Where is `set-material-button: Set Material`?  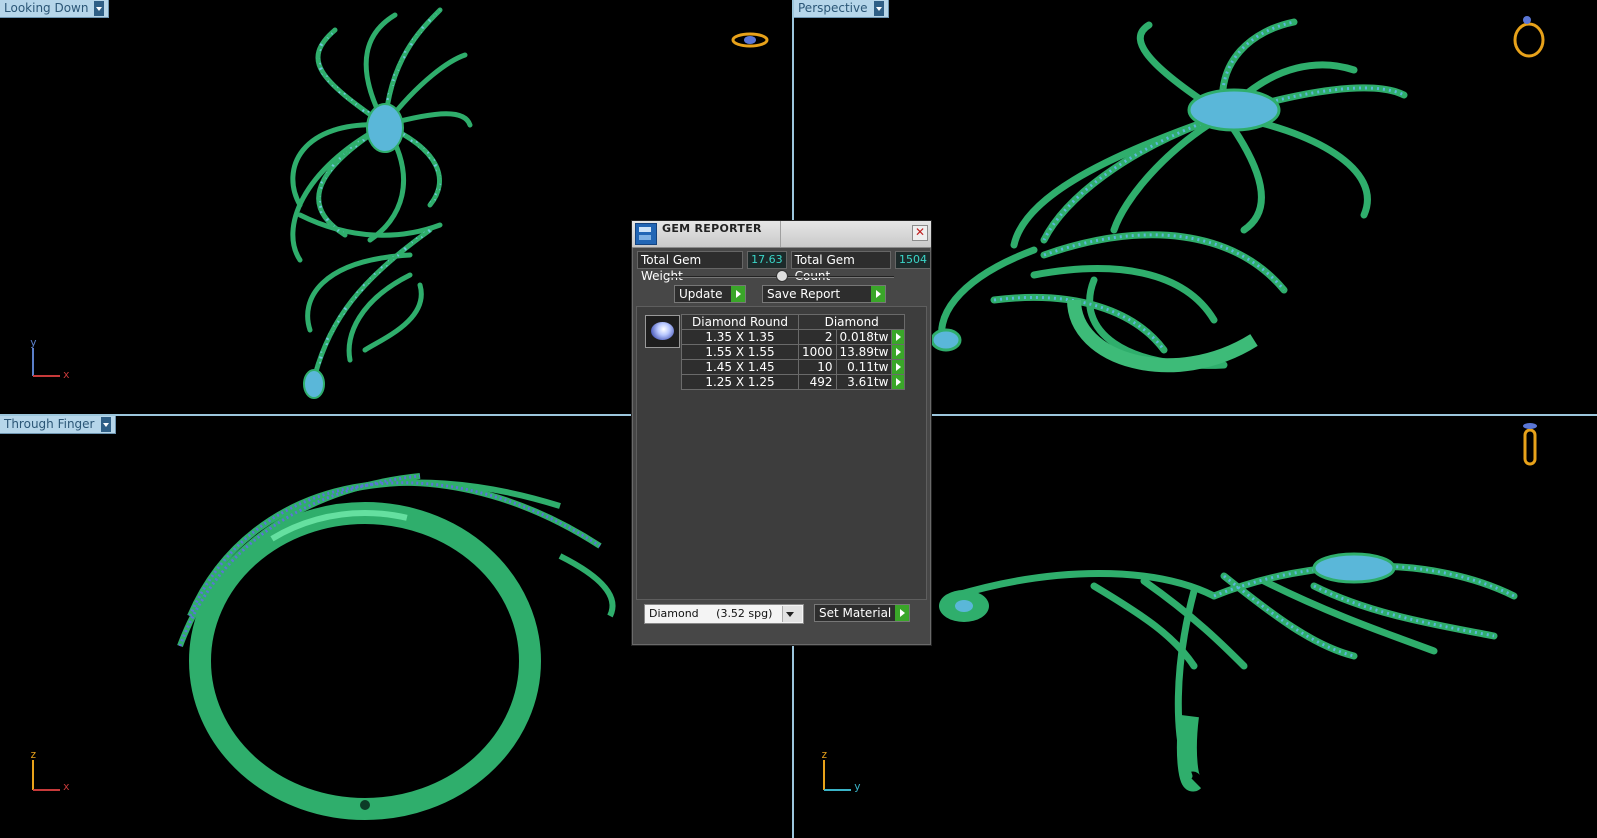
set-material-button: Set Material is located at coordinates (862, 613).